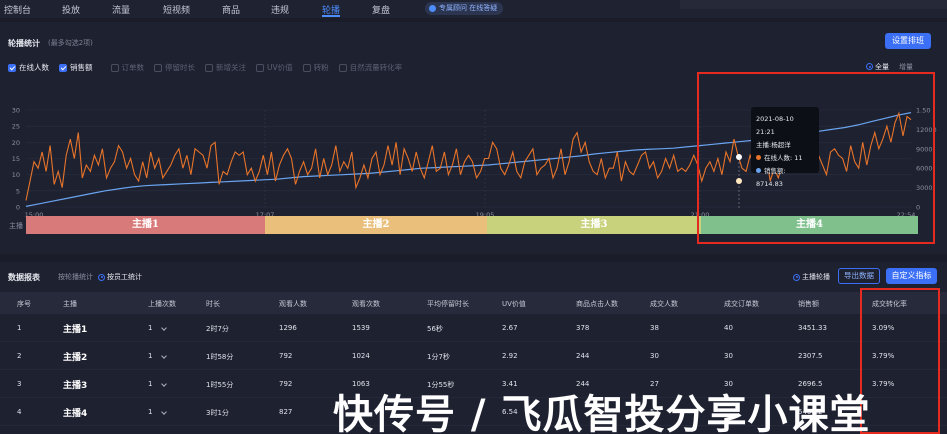  What do you see at coordinates (468, 8) in the screenshot?
I see `advisor-label: 专属顾问 在线答疑` at bounding box center [468, 8].